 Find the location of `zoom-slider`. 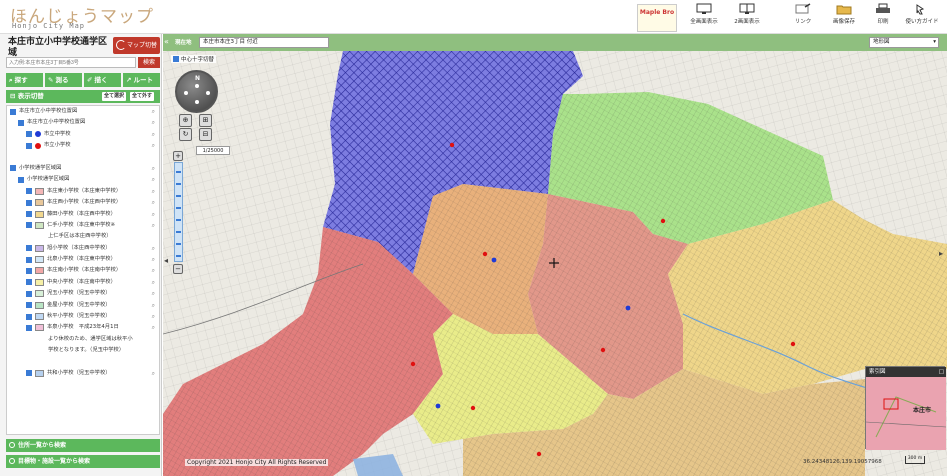

zoom-slider is located at coordinates (178, 212).